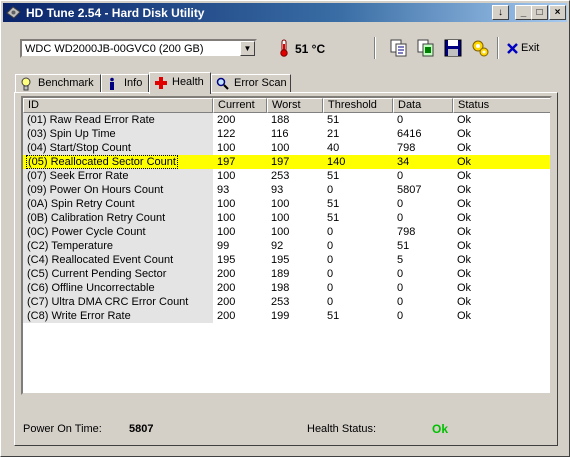 The image size is (570, 457). What do you see at coordinates (423, 105) in the screenshot?
I see `column-header-data: Data` at bounding box center [423, 105].